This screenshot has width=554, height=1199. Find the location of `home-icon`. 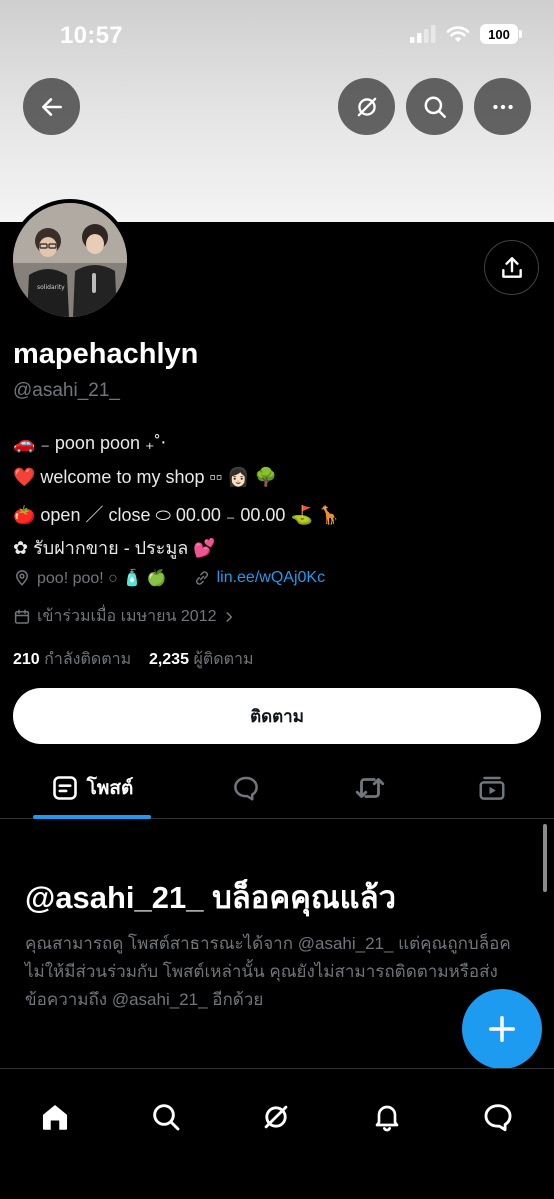

home-icon is located at coordinates (55, 1117).